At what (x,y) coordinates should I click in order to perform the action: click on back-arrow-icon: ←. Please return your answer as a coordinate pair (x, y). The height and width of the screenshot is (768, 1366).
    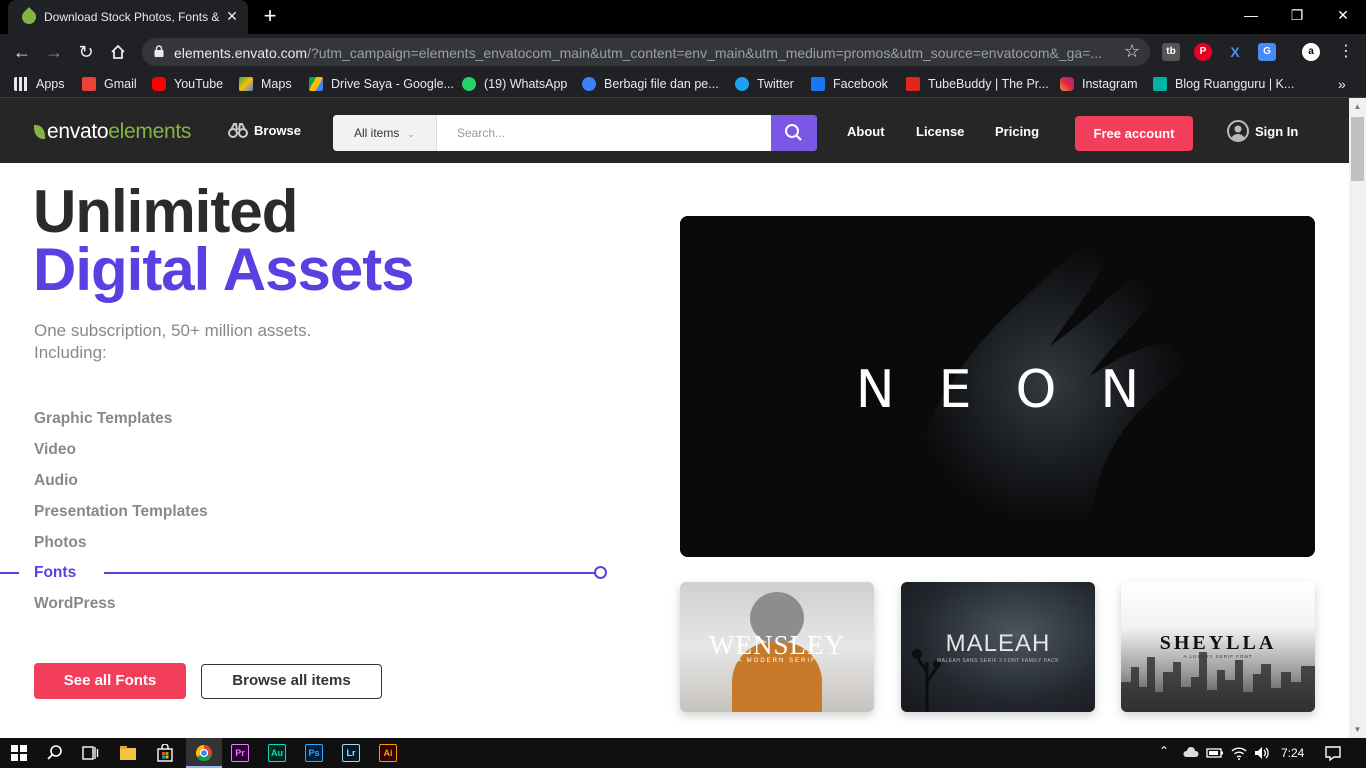
    Looking at the image, I should click on (22, 52).